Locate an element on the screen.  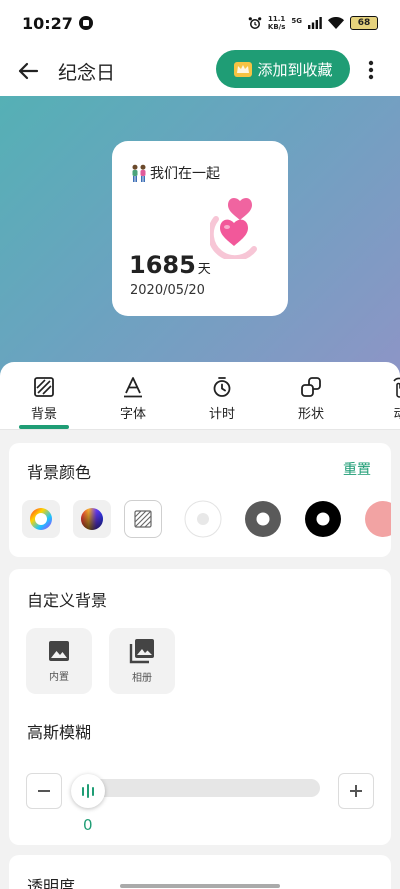
swatch-color-spectrum is located at coordinates (92, 519).